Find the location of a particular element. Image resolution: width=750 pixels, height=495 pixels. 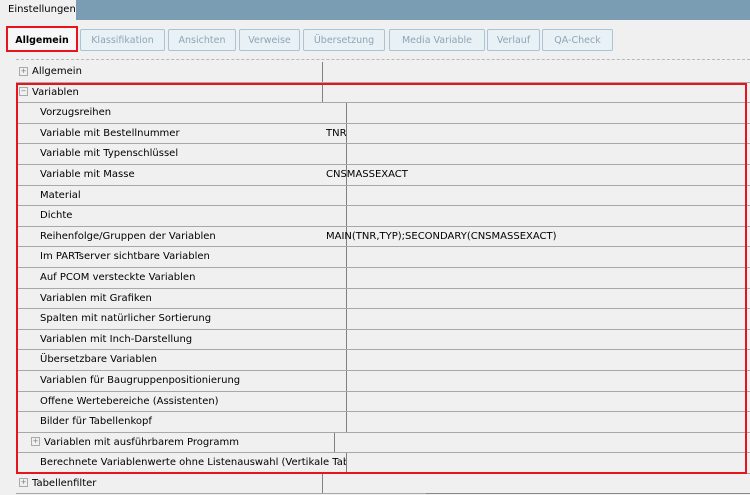

tab-verlauf: Verlauf is located at coordinates (513, 40).